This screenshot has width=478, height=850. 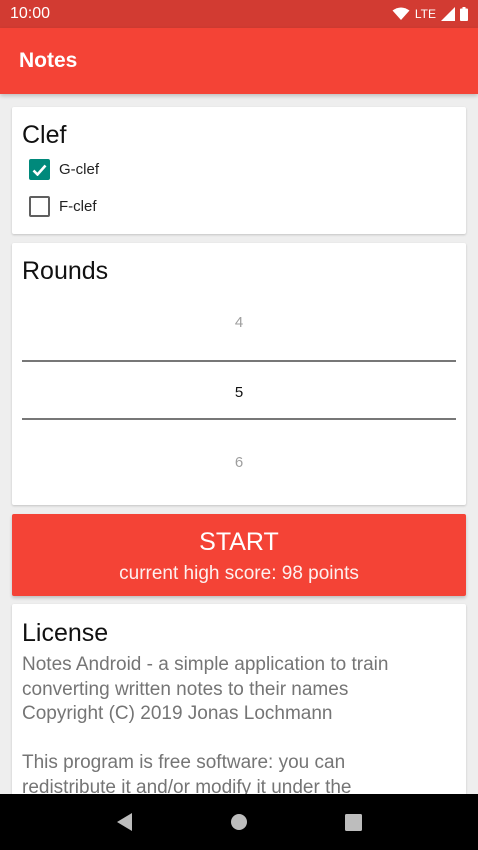 What do you see at coordinates (239, 392) in the screenshot?
I see `picker-current-value: 5` at bounding box center [239, 392].